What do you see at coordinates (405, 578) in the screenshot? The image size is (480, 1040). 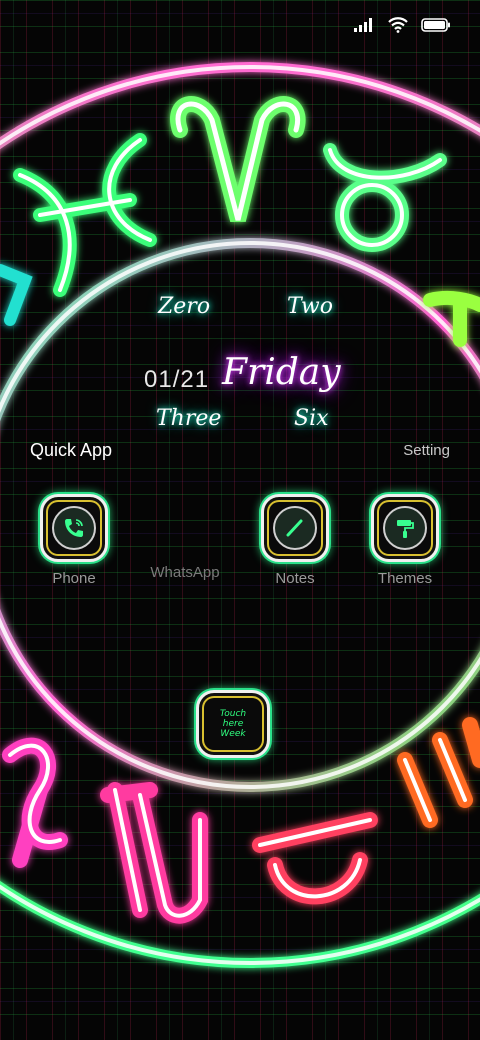 I see `app-label-themes: Themes` at bounding box center [405, 578].